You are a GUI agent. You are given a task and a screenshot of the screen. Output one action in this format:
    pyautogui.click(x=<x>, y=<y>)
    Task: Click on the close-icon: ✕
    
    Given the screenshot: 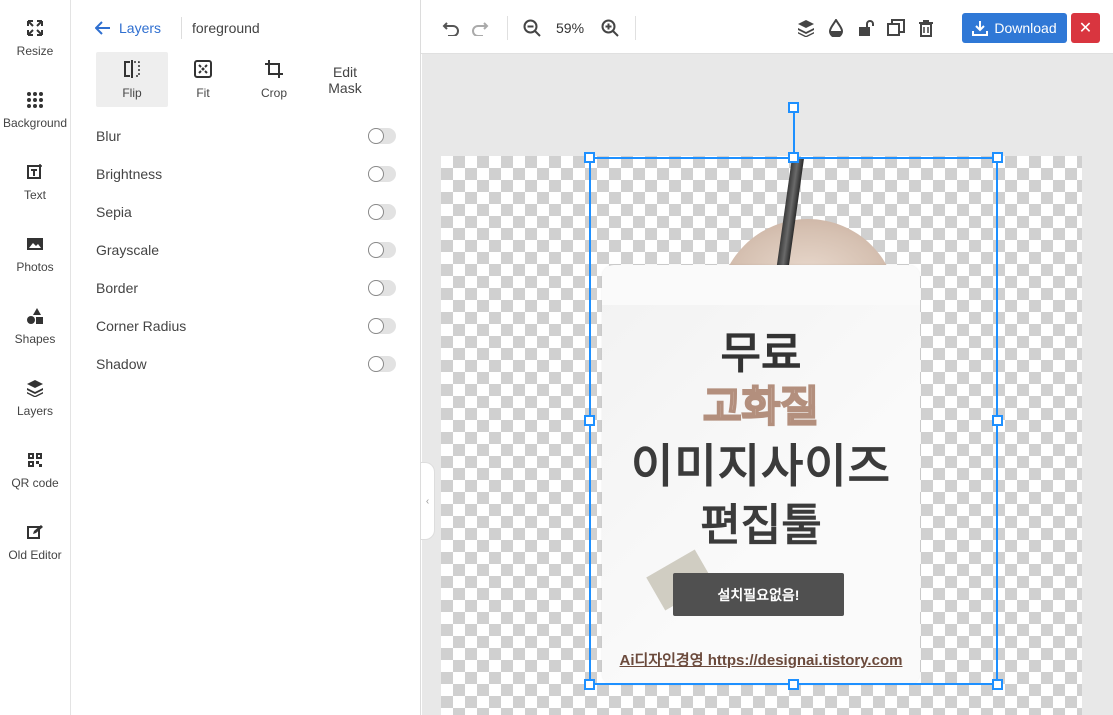 What is the action you would take?
    pyautogui.click(x=1085, y=28)
    